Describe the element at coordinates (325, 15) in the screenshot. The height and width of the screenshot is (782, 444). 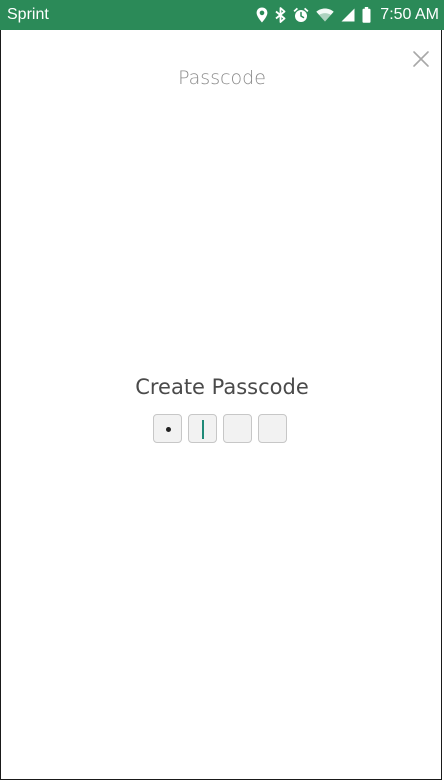
I see `wifi-icon` at that location.